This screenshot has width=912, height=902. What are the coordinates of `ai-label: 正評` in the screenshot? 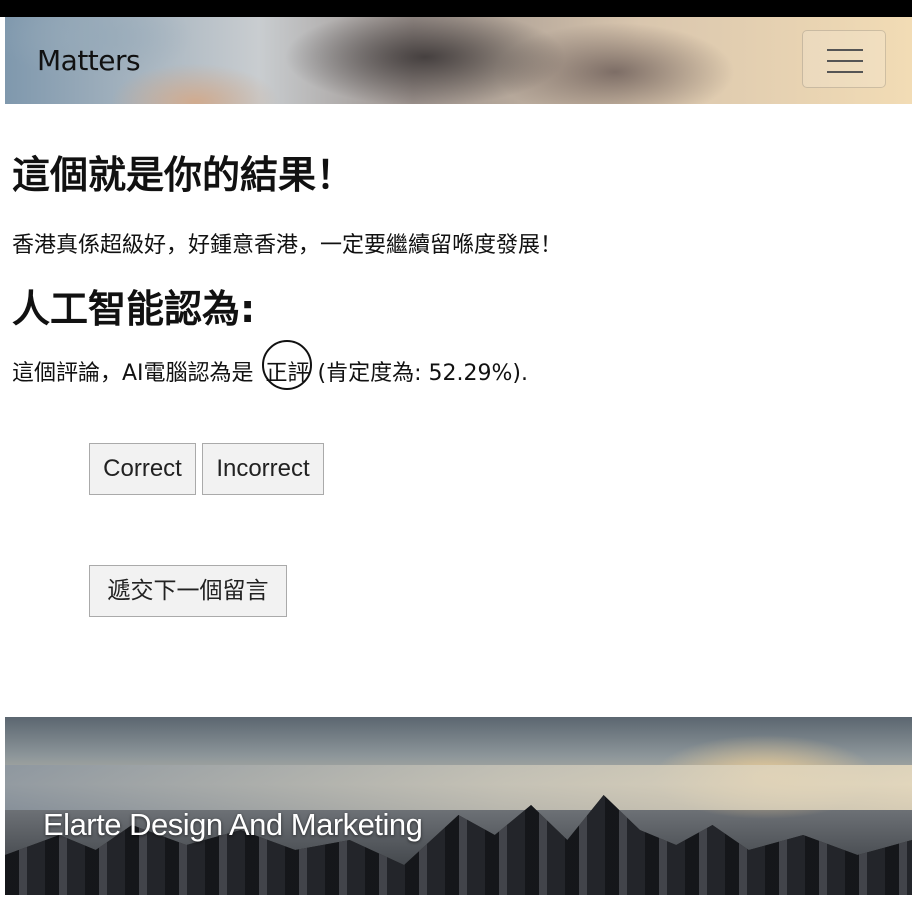 It's located at (286, 365).